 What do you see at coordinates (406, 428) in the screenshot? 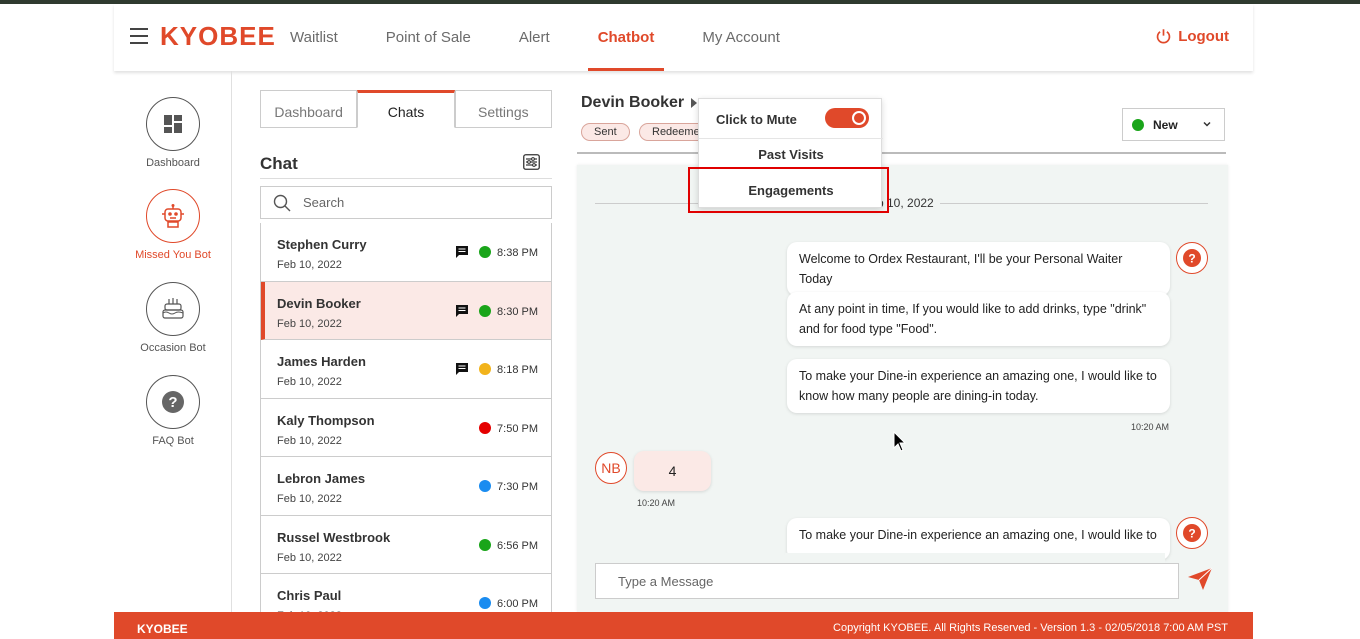
I see `chat-row: Kaly Thompson Feb 10, 2022 7:50 PM` at bounding box center [406, 428].